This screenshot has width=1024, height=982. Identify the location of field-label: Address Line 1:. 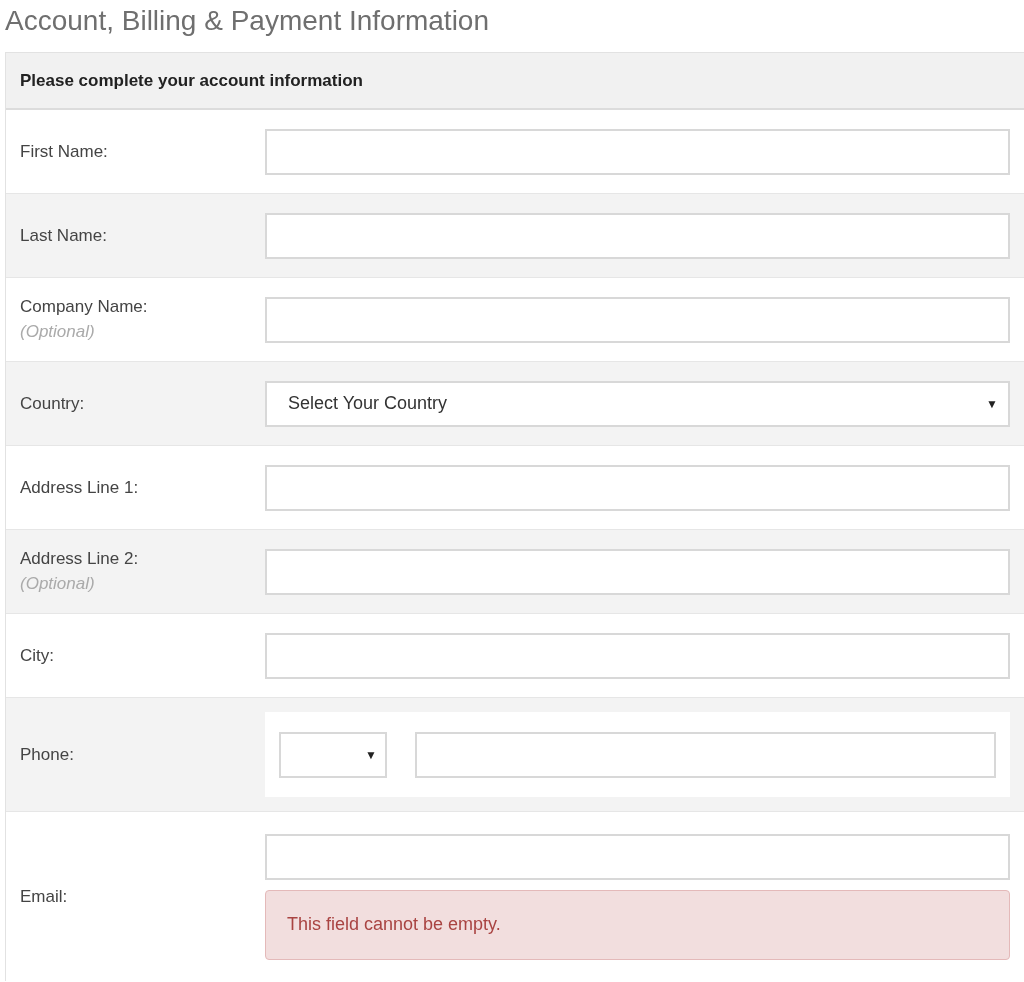
(80, 487).